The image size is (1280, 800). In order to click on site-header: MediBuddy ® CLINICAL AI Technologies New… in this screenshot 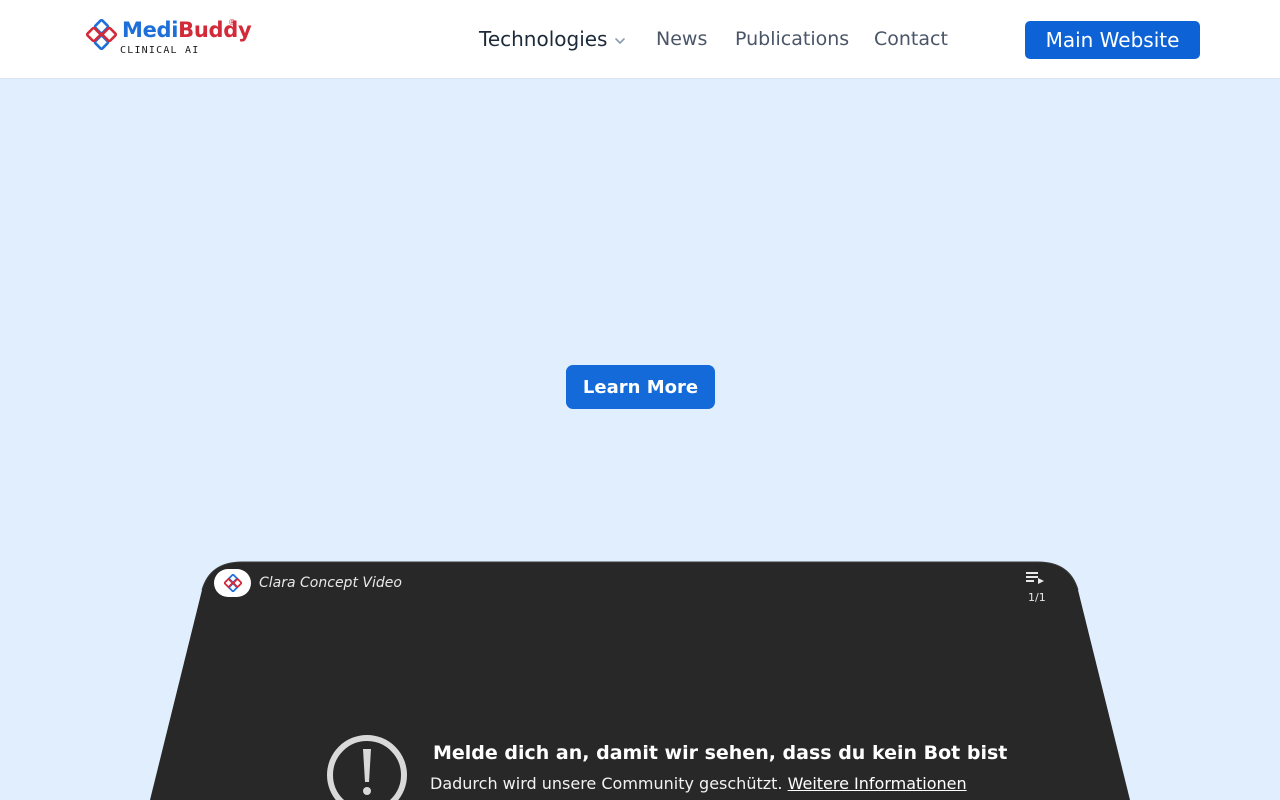, I will do `click(640, 39)`.